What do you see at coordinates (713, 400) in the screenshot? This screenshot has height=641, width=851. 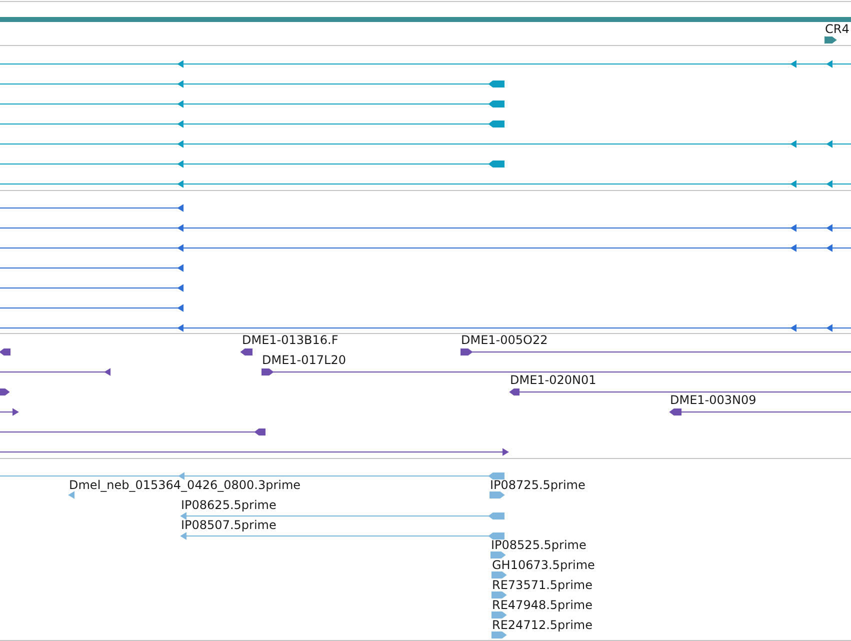 I see `feature-label: DME1-003N09` at bounding box center [713, 400].